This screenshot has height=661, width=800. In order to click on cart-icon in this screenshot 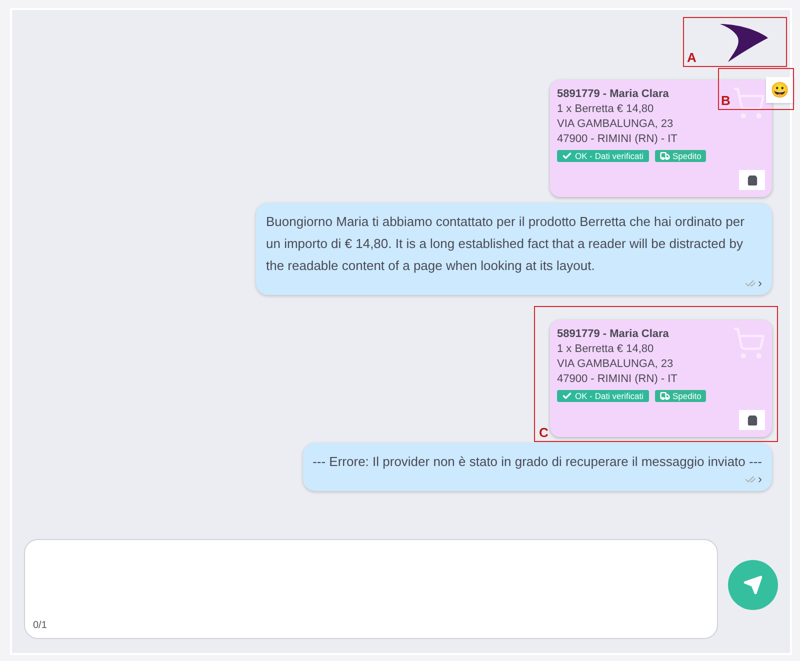, I will do `click(749, 103)`.